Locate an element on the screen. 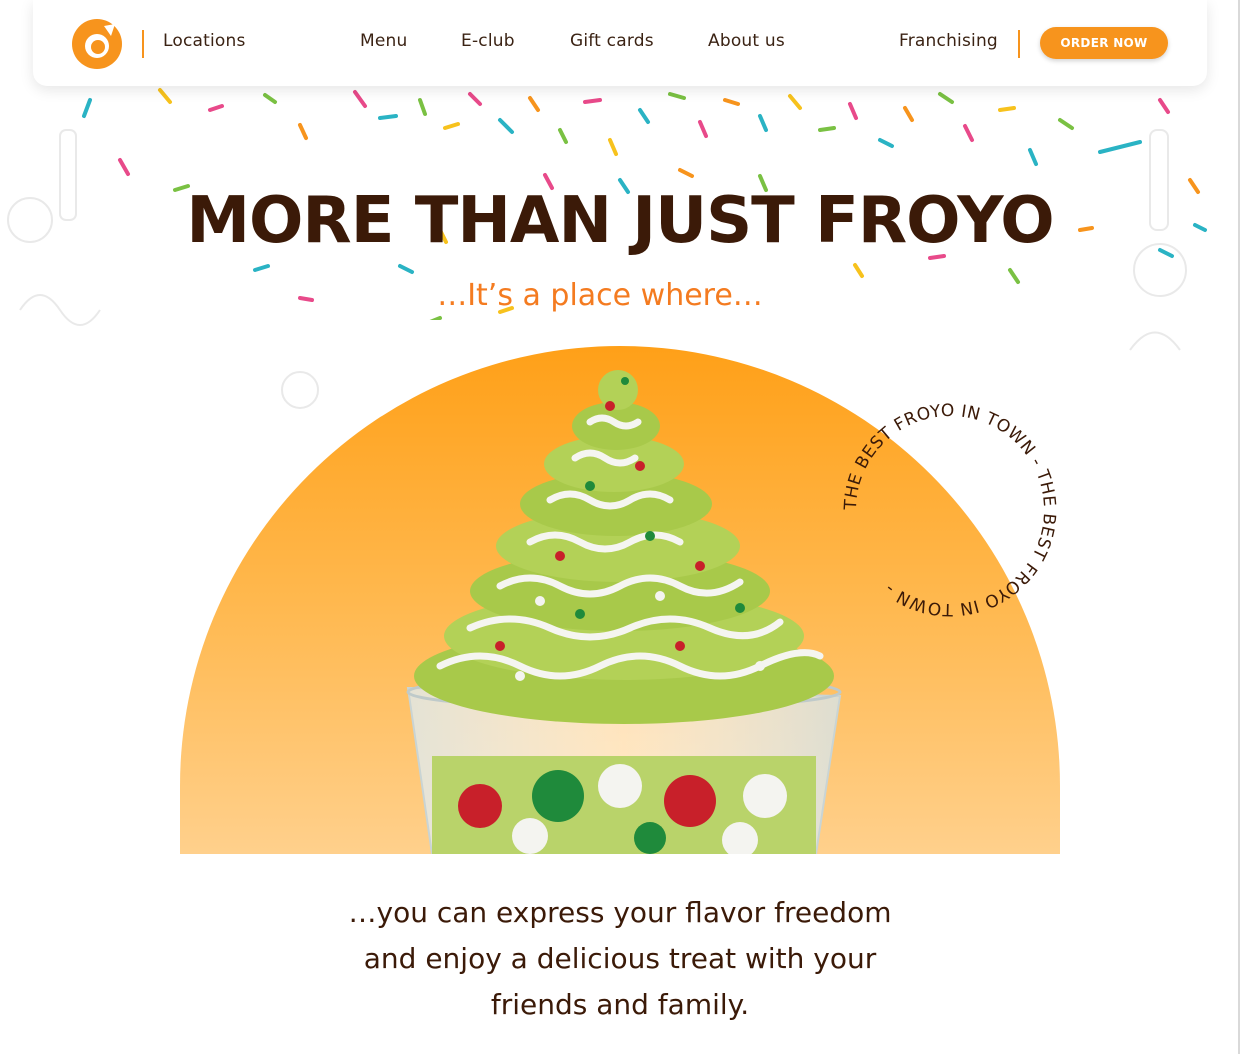 This screenshot has width=1240, height=1054. nav-gift-cards-link: Gift cards is located at coordinates (612, 41).